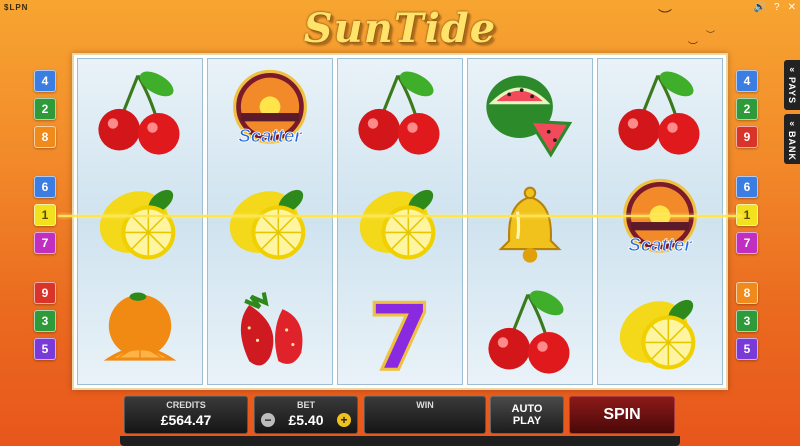 The width and height of the screenshot is (800, 446). I want to click on payline-badge: 1, so click(45, 215).